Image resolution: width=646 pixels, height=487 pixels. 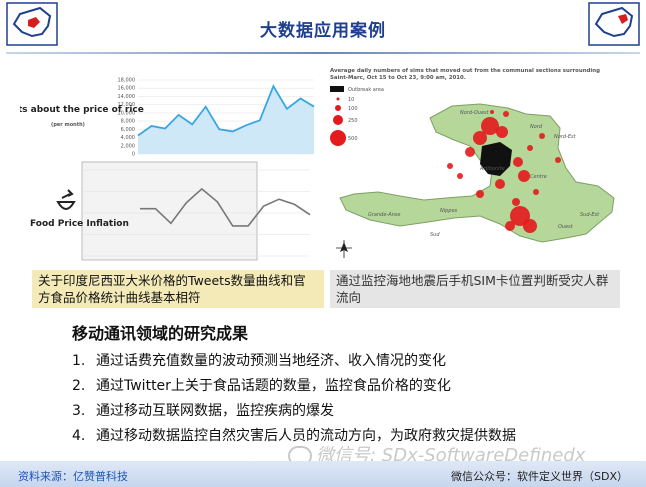 What do you see at coordinates (435, 235) in the screenshot?
I see `region-label: Sud` at bounding box center [435, 235].